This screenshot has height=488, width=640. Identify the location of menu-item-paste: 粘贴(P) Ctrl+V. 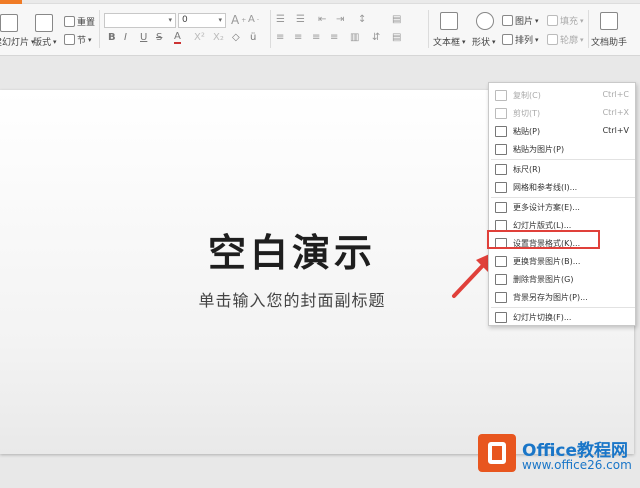
(563, 131).